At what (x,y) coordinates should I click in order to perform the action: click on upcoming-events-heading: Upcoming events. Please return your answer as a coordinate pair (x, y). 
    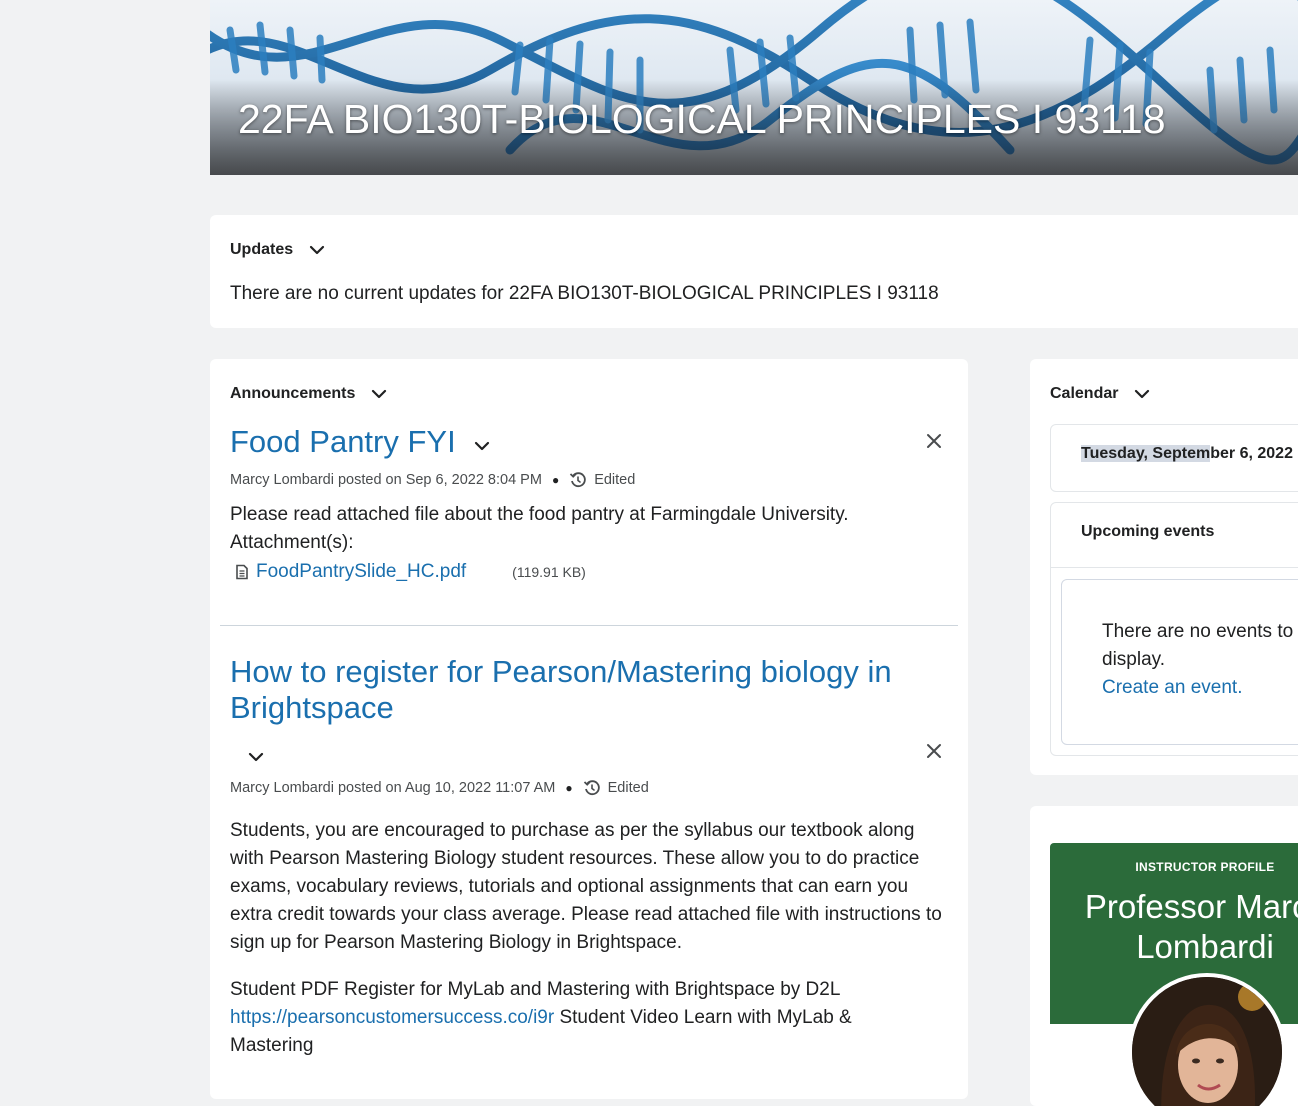
    Looking at the image, I should click on (1148, 531).